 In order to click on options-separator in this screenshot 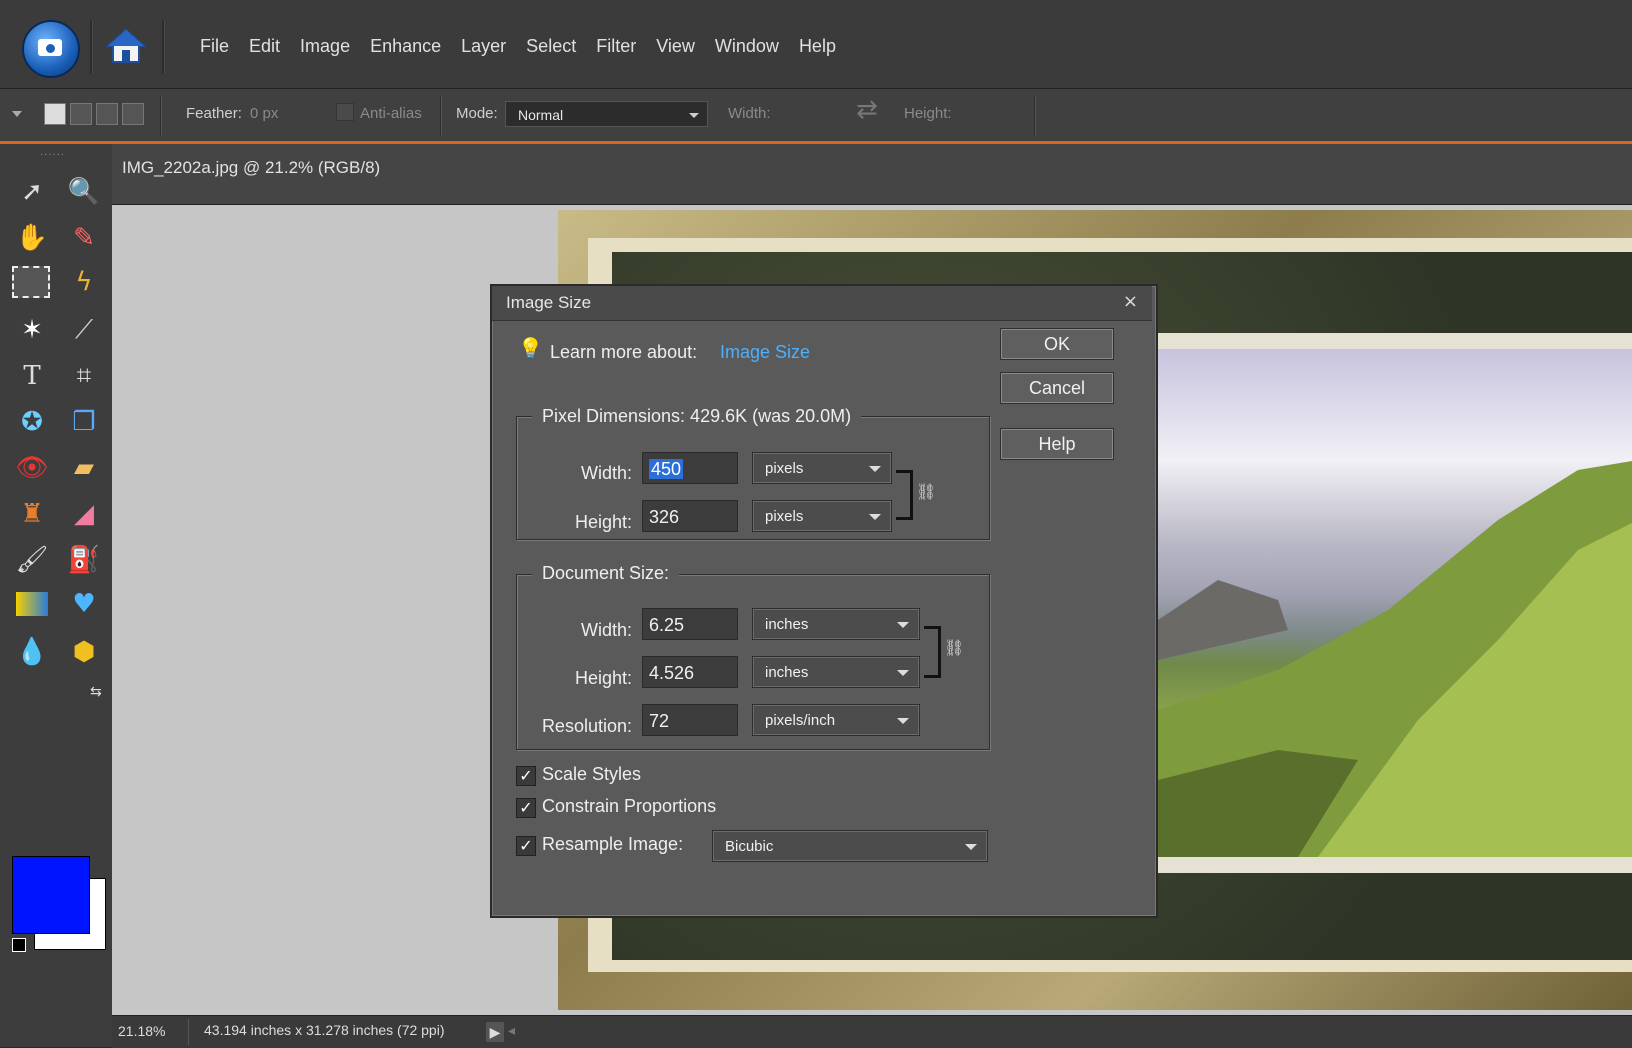, I will do `click(441, 115)`.